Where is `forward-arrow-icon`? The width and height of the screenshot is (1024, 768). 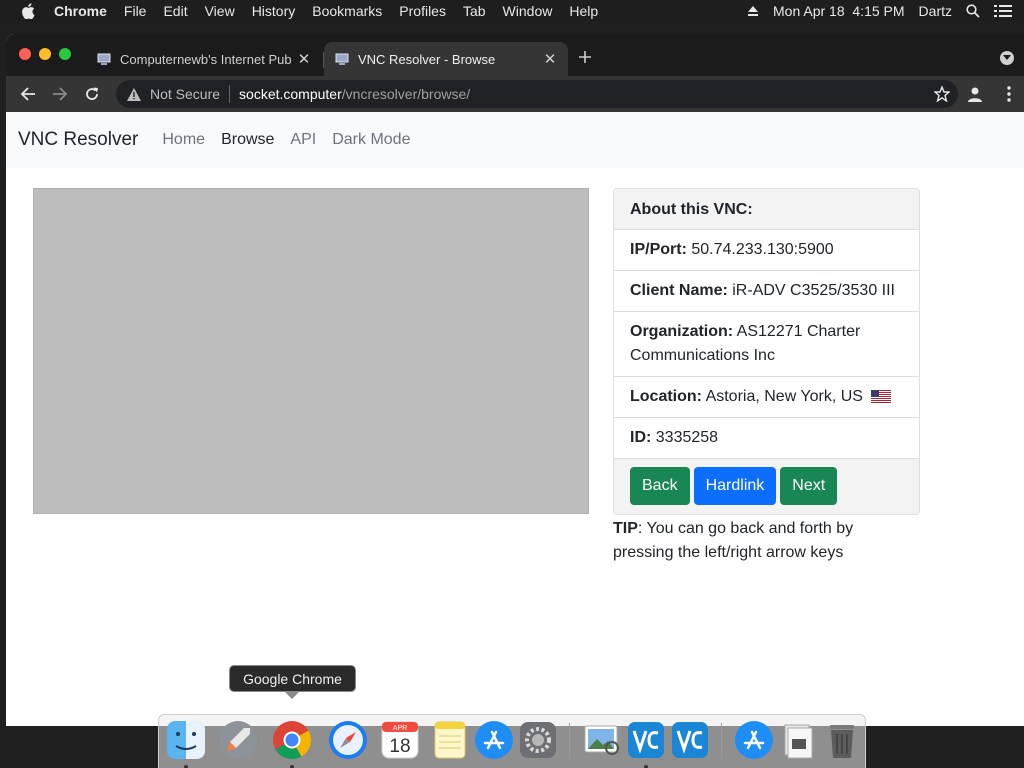 forward-arrow-icon is located at coordinates (60, 94).